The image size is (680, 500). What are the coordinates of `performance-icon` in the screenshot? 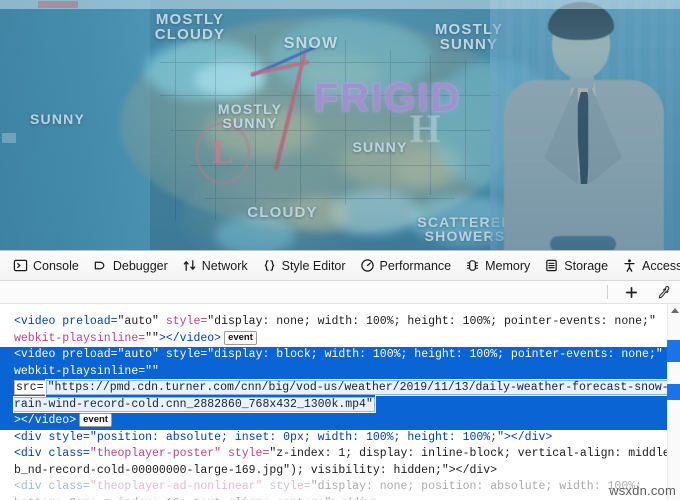 It's located at (367, 265).